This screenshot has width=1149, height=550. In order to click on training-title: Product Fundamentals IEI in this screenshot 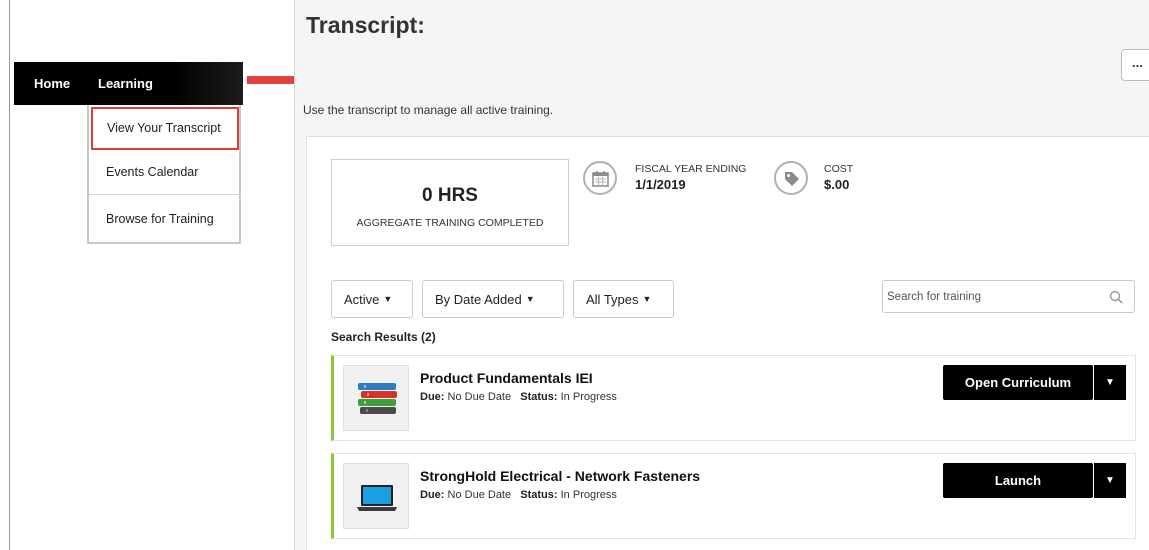, I will do `click(506, 378)`.